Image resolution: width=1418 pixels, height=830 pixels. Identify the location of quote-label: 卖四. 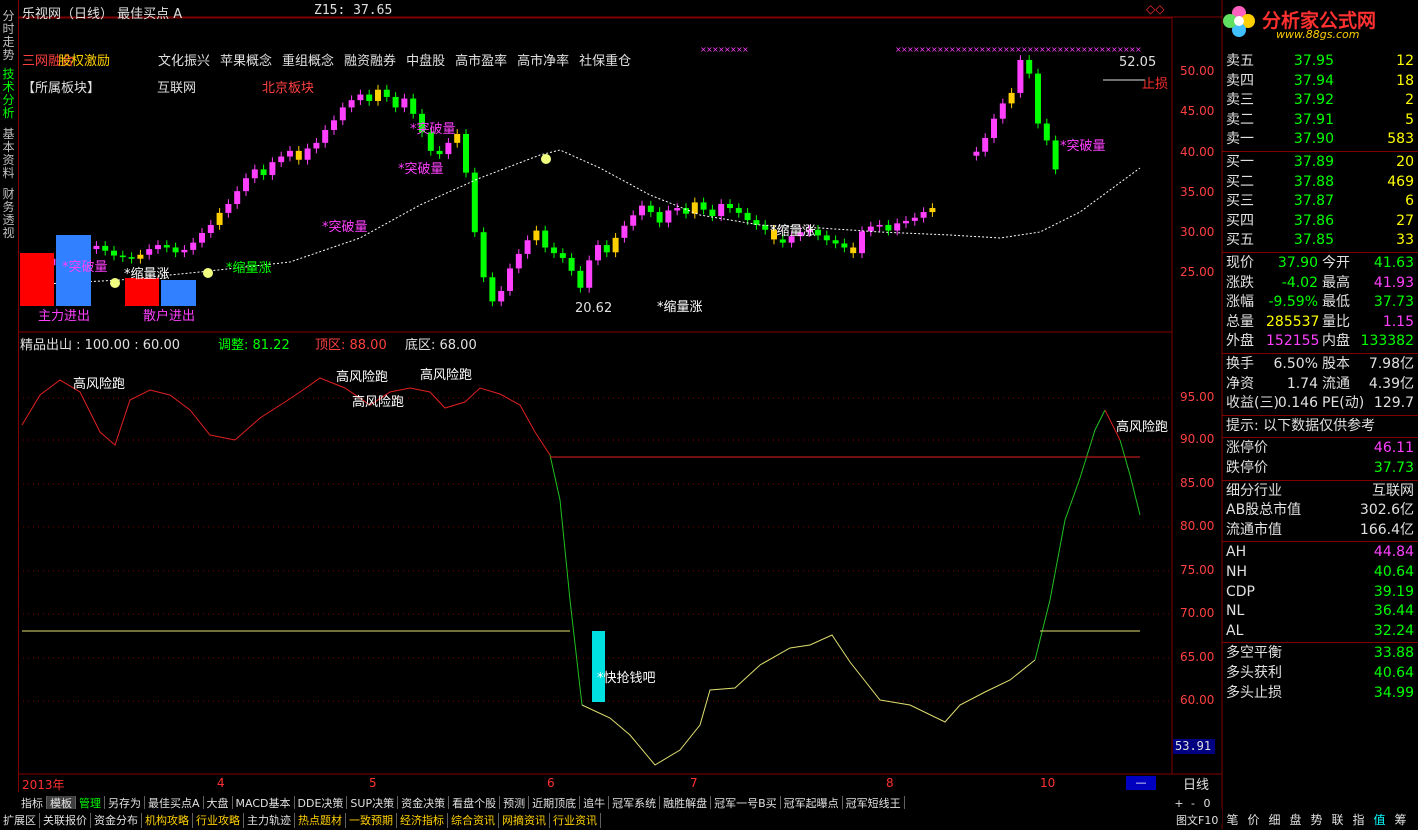
(1240, 80).